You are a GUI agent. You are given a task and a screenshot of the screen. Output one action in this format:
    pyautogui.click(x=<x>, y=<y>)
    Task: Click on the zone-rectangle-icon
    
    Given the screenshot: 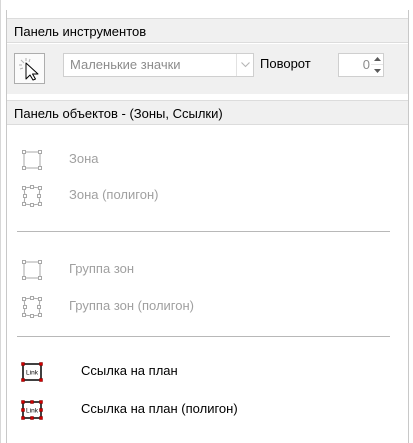 What is the action you would take?
    pyautogui.click(x=32, y=160)
    